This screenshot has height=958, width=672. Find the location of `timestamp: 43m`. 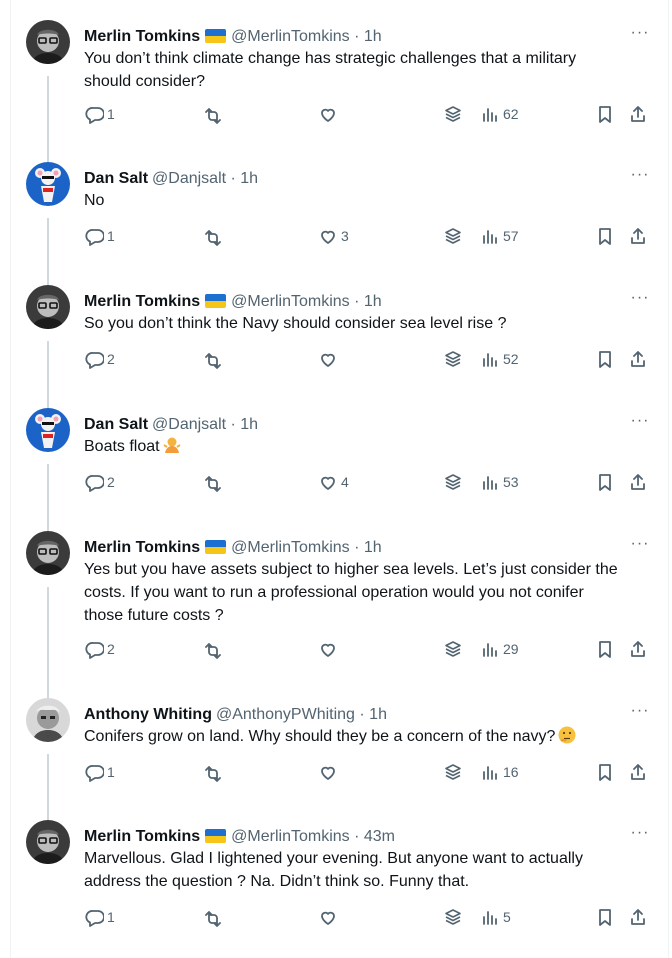

timestamp: 43m is located at coordinates (379, 836).